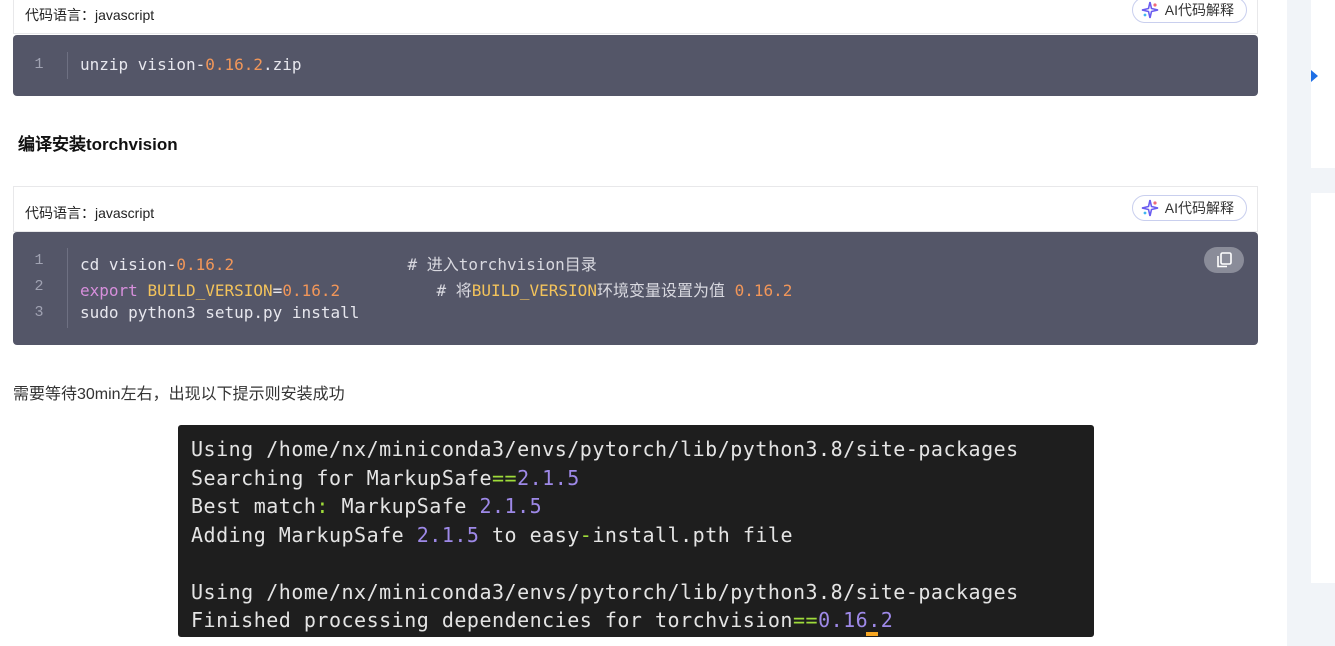  I want to click on code-block-1: 1 unzip vision-0.16.2.zip, so click(635, 65).